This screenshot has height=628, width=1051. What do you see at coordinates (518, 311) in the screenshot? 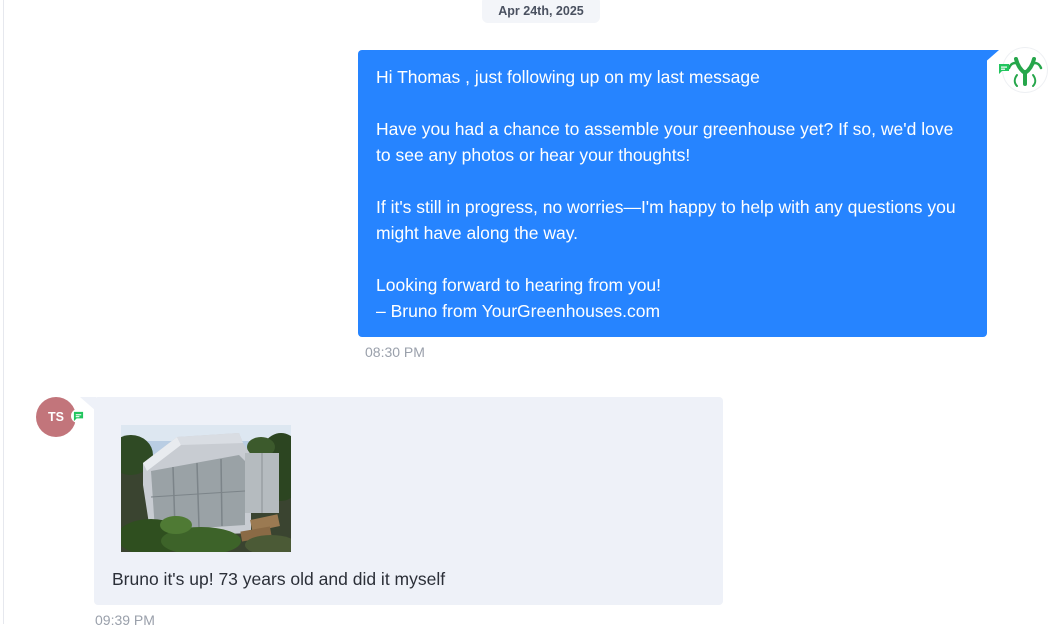
I see `outgoing-message-signature: – Bruno from YourGreenhouses.com` at bounding box center [518, 311].